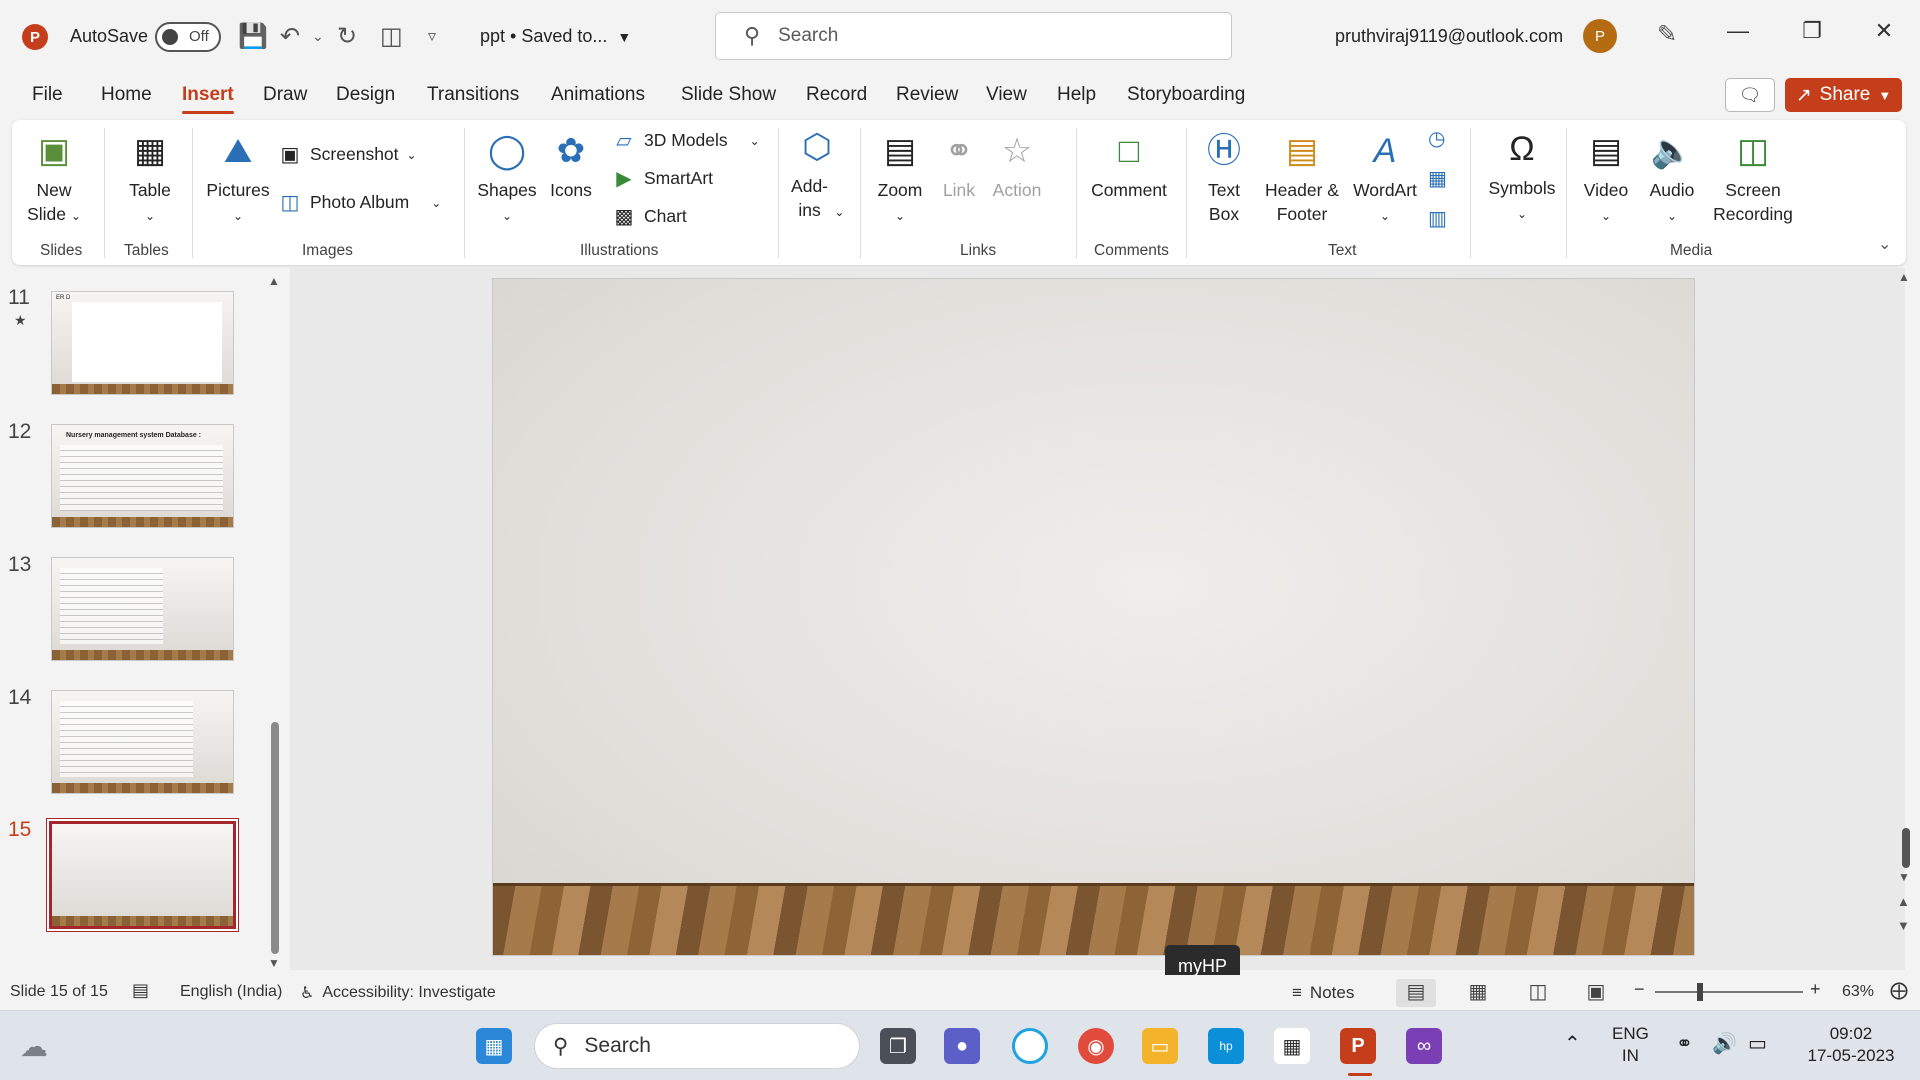  Describe the element at coordinates (142, 476) in the screenshot. I see `slide-thumbnail-12: Nursery management system Database :` at that location.